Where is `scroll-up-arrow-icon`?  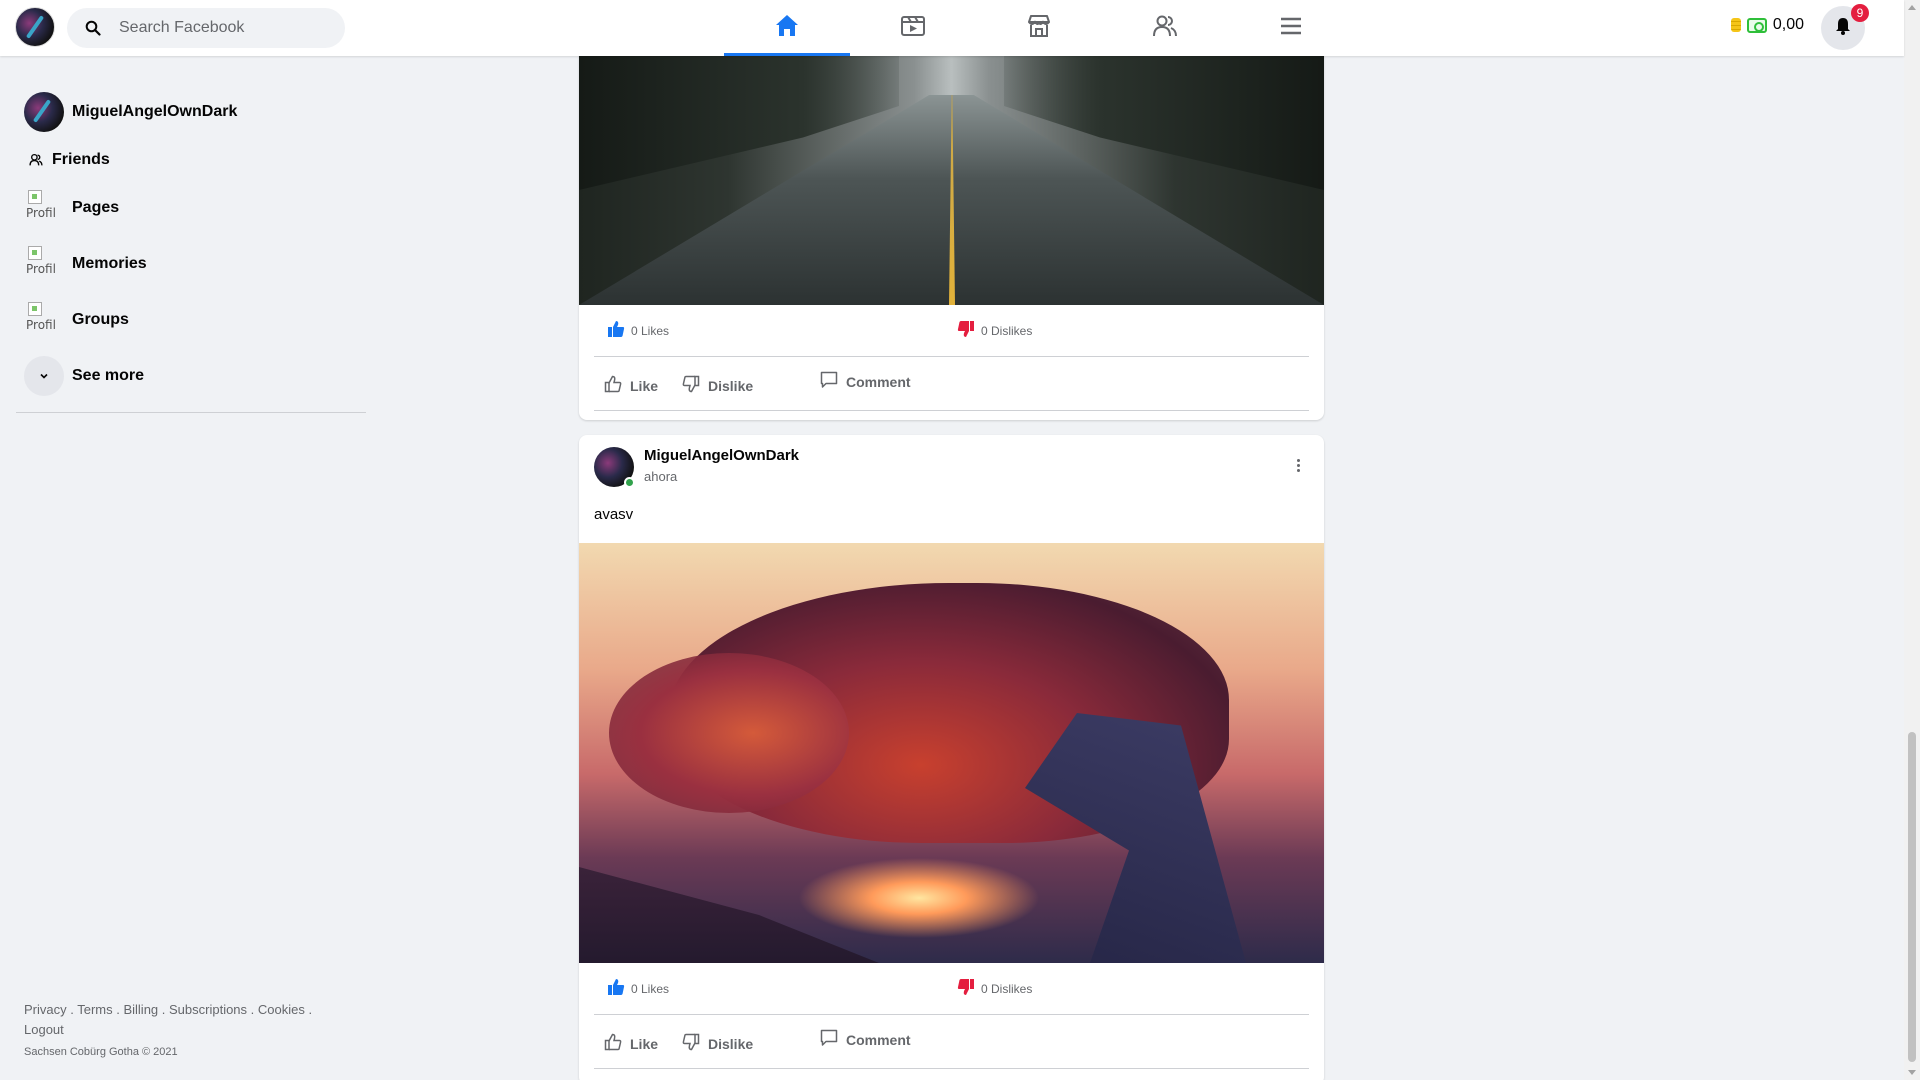 scroll-up-arrow-icon is located at coordinates (1912, 7).